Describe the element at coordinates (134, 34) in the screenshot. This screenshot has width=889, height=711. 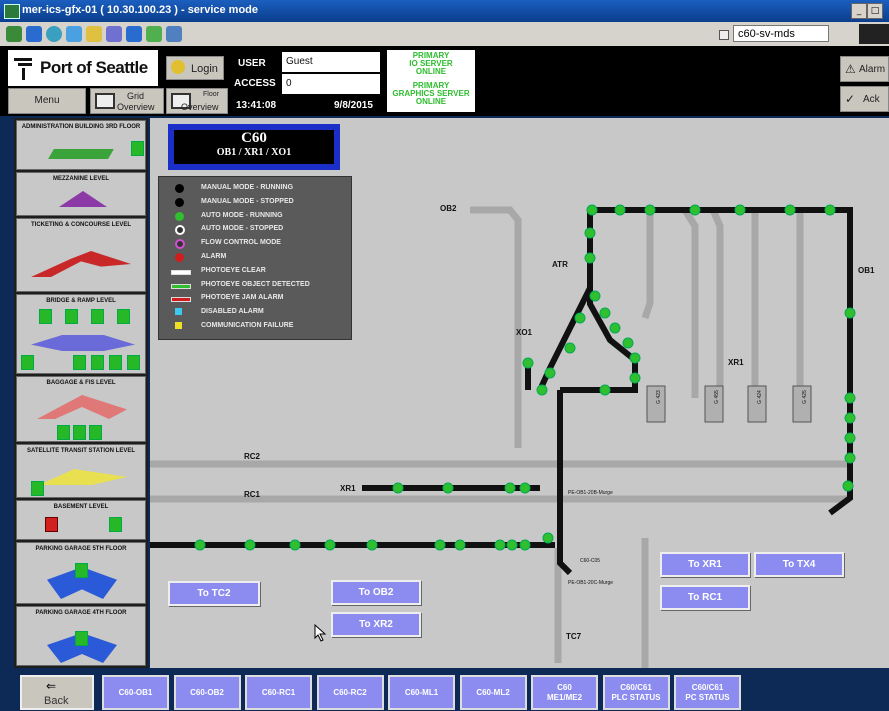
I see `window-icon` at that location.